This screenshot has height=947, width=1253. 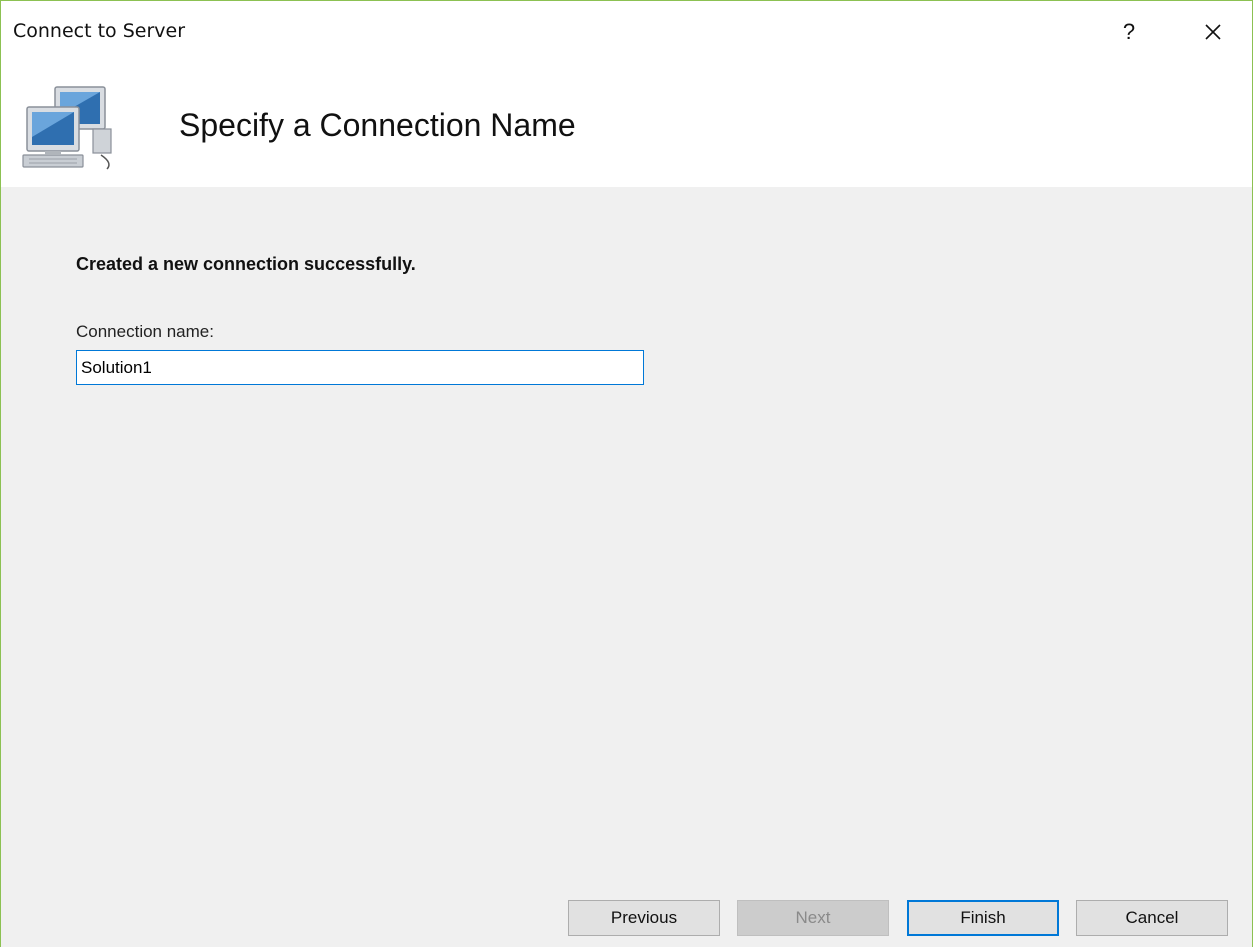 I want to click on status-message: Created a new connection successfully., so click(x=246, y=264).